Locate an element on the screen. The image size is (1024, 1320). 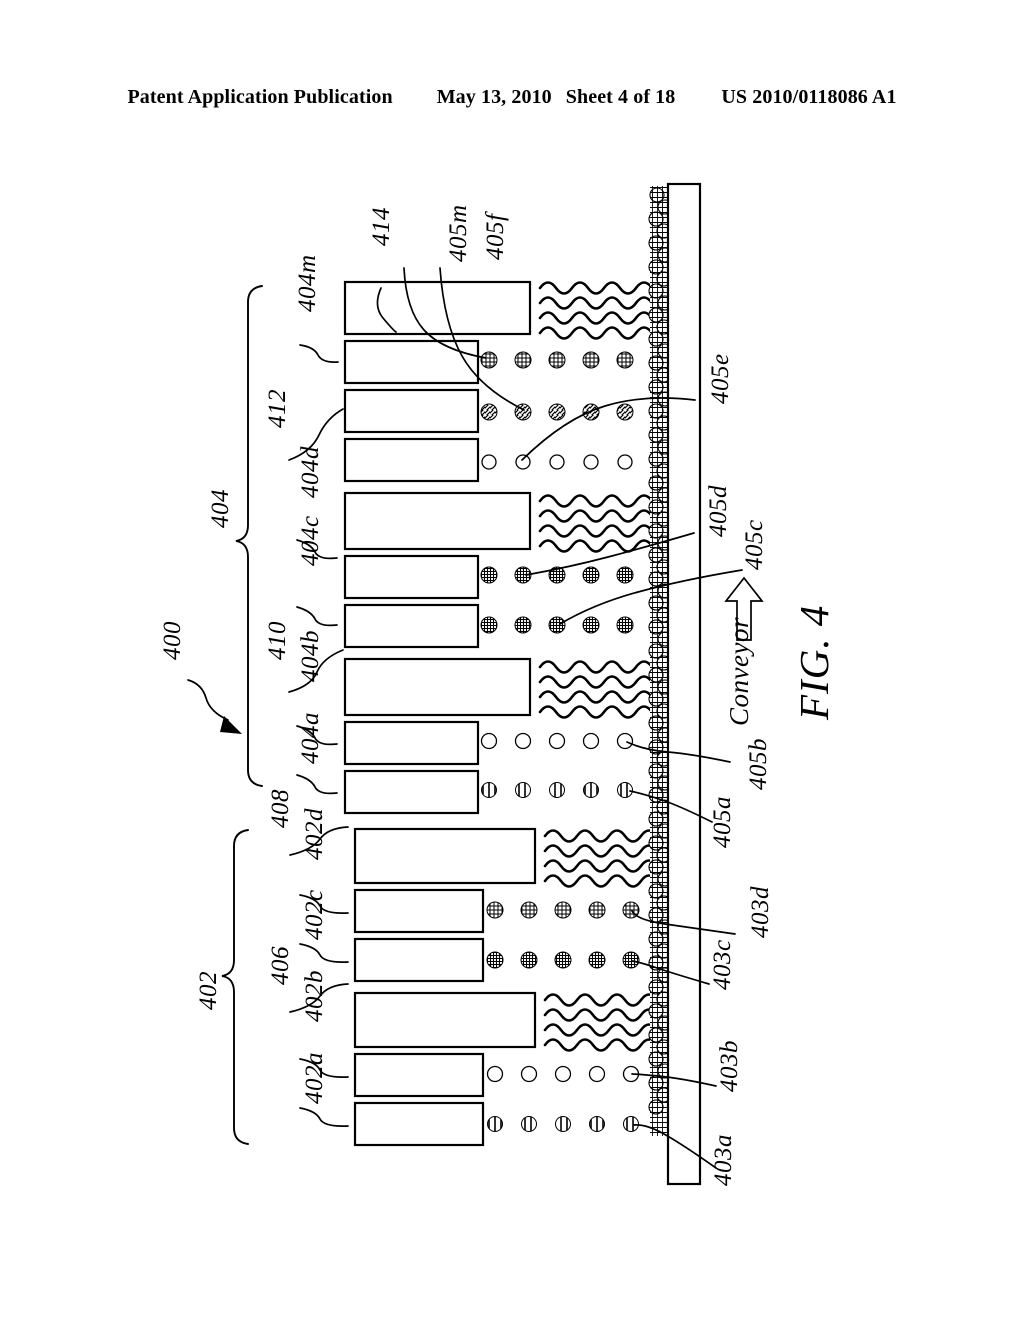
module-bar-group is located at coordinates (440, 713).